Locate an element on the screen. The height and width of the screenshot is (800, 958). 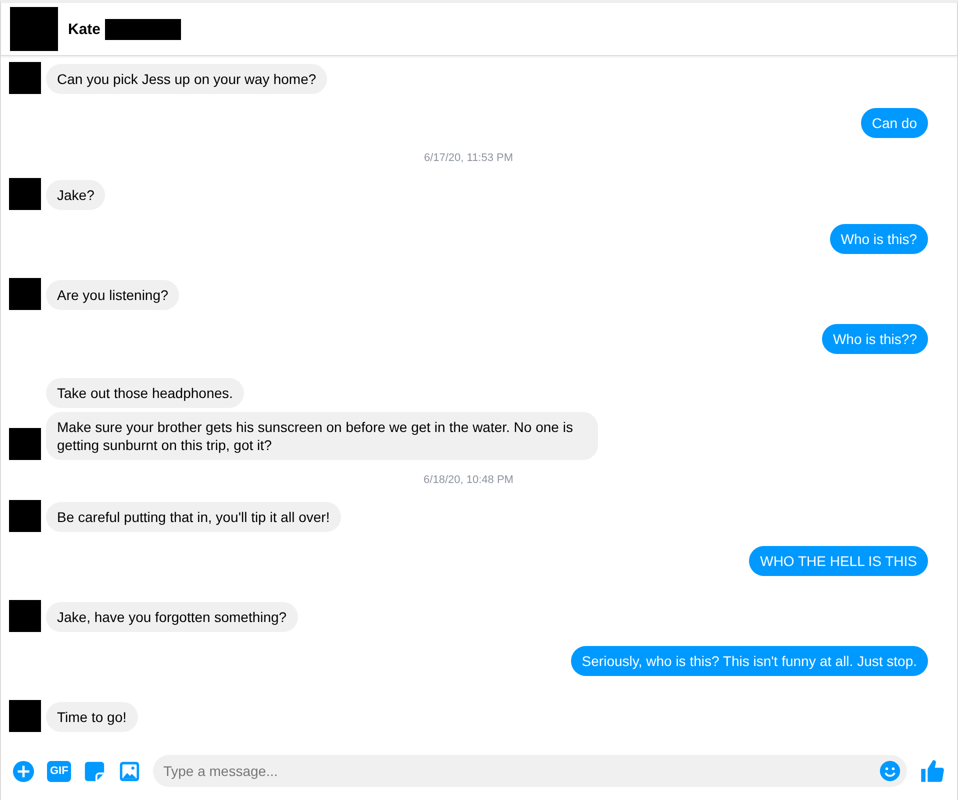
message-bubble: Be careful putting that in, you'll tip it all over! is located at coordinates (193, 517).